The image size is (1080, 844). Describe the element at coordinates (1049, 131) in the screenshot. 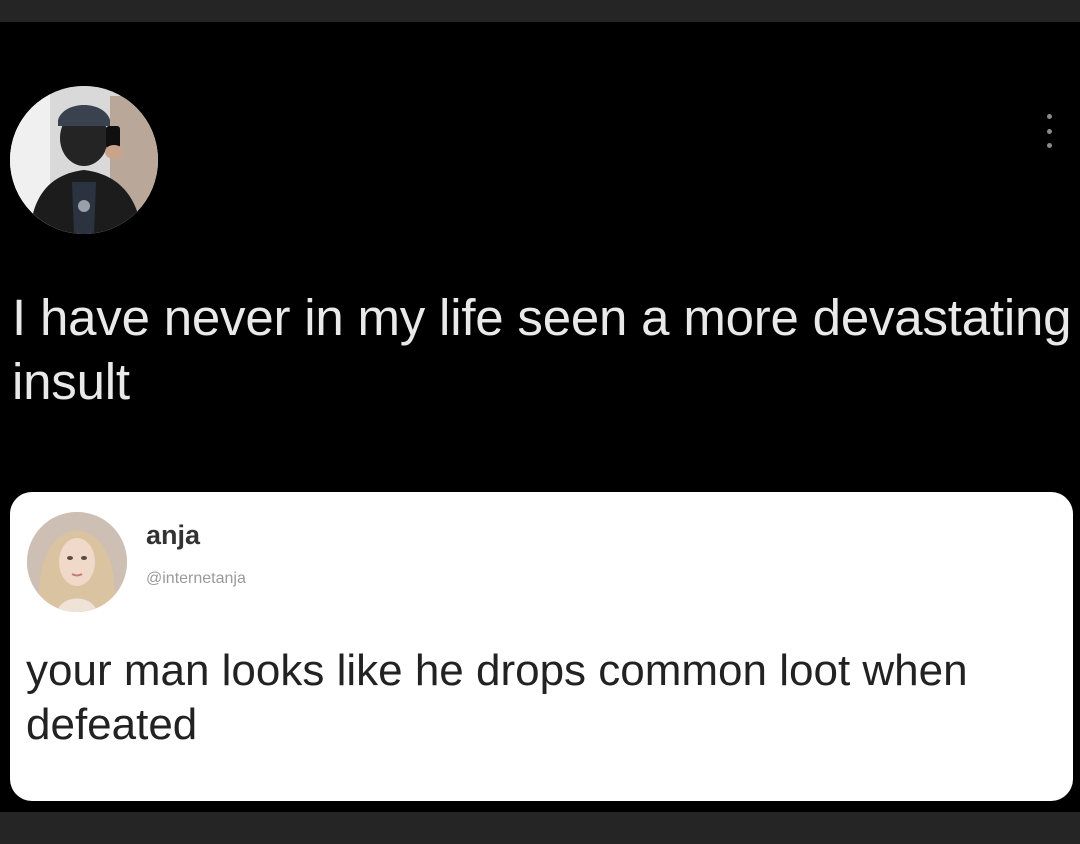

I see `more-options-icon` at that location.